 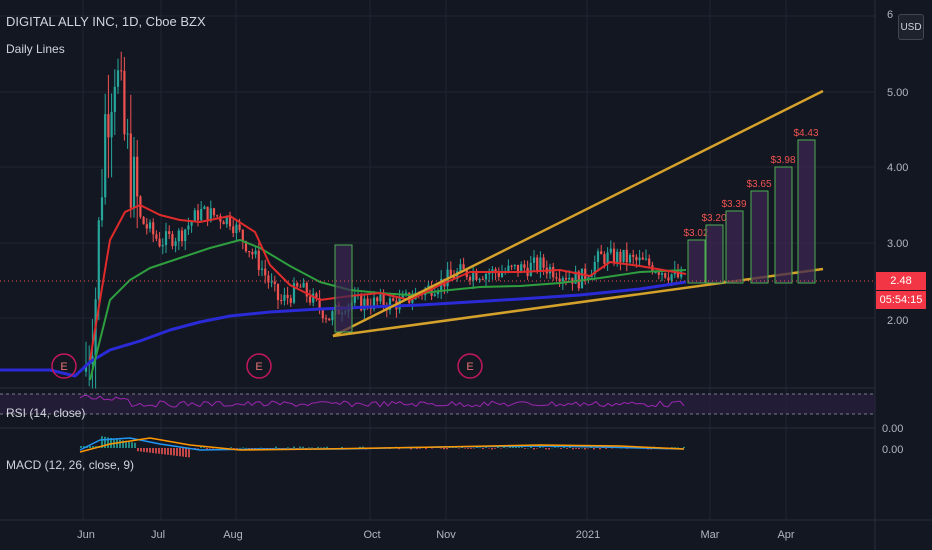 What do you see at coordinates (259, 366) in the screenshot?
I see `earnings-marker: E` at bounding box center [259, 366].